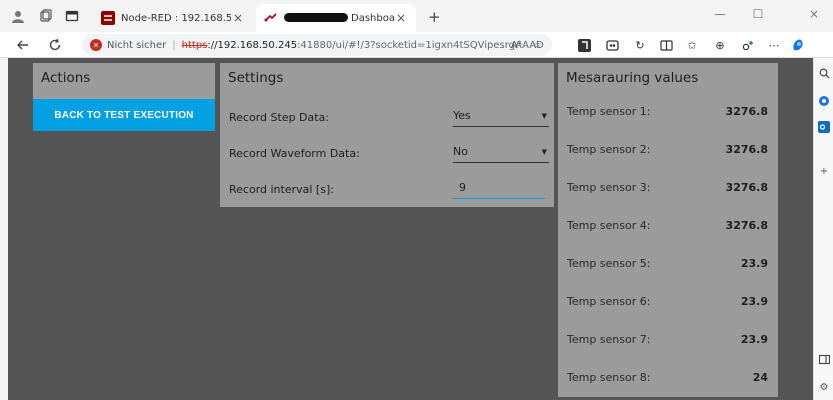 The width and height of the screenshot is (833, 400). Describe the element at coordinates (66, 78) in the screenshot. I see `actions-title: Actions` at that location.